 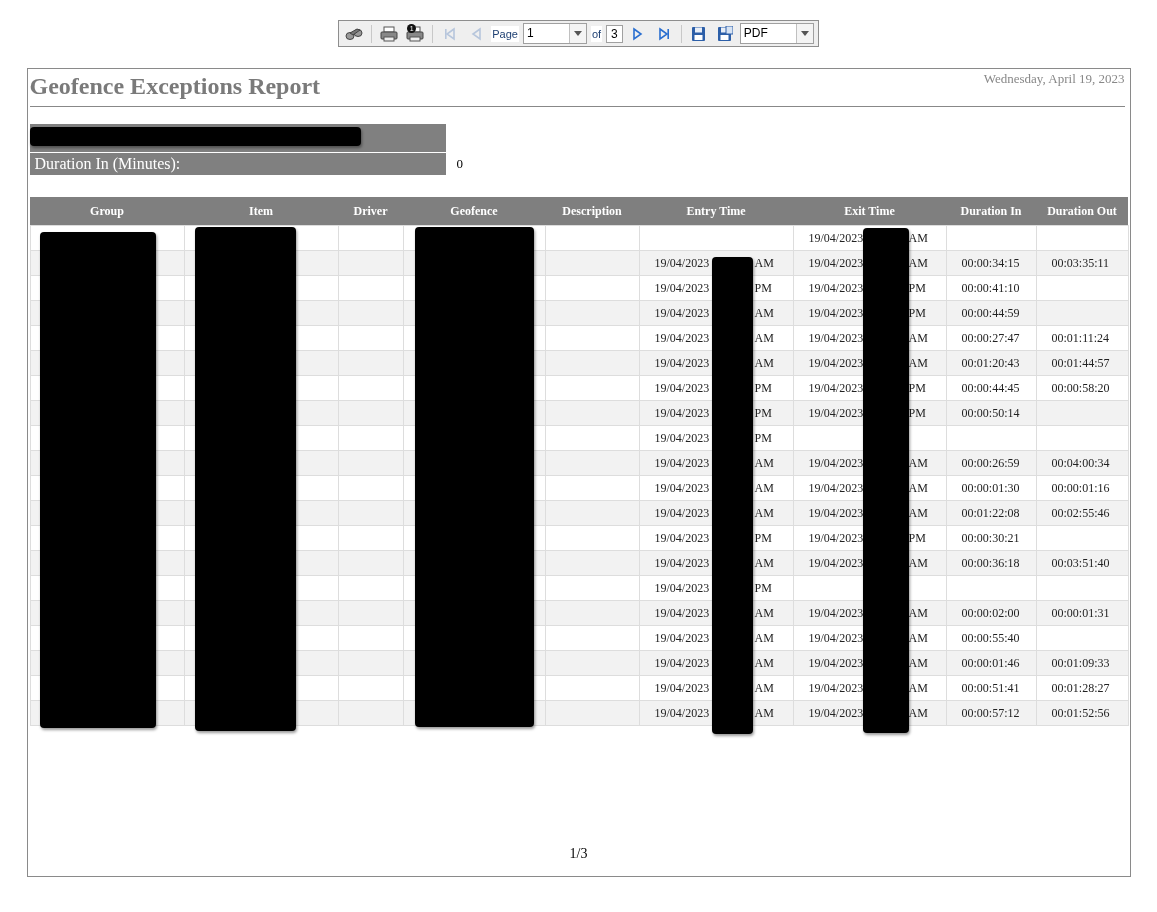 What do you see at coordinates (175, 86) in the screenshot?
I see `report-title: Geofence Exceptions Report` at bounding box center [175, 86].